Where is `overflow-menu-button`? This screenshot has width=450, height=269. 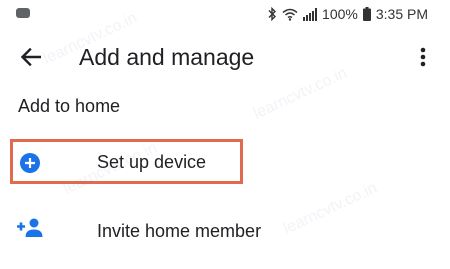 overflow-menu-button is located at coordinates (423, 59).